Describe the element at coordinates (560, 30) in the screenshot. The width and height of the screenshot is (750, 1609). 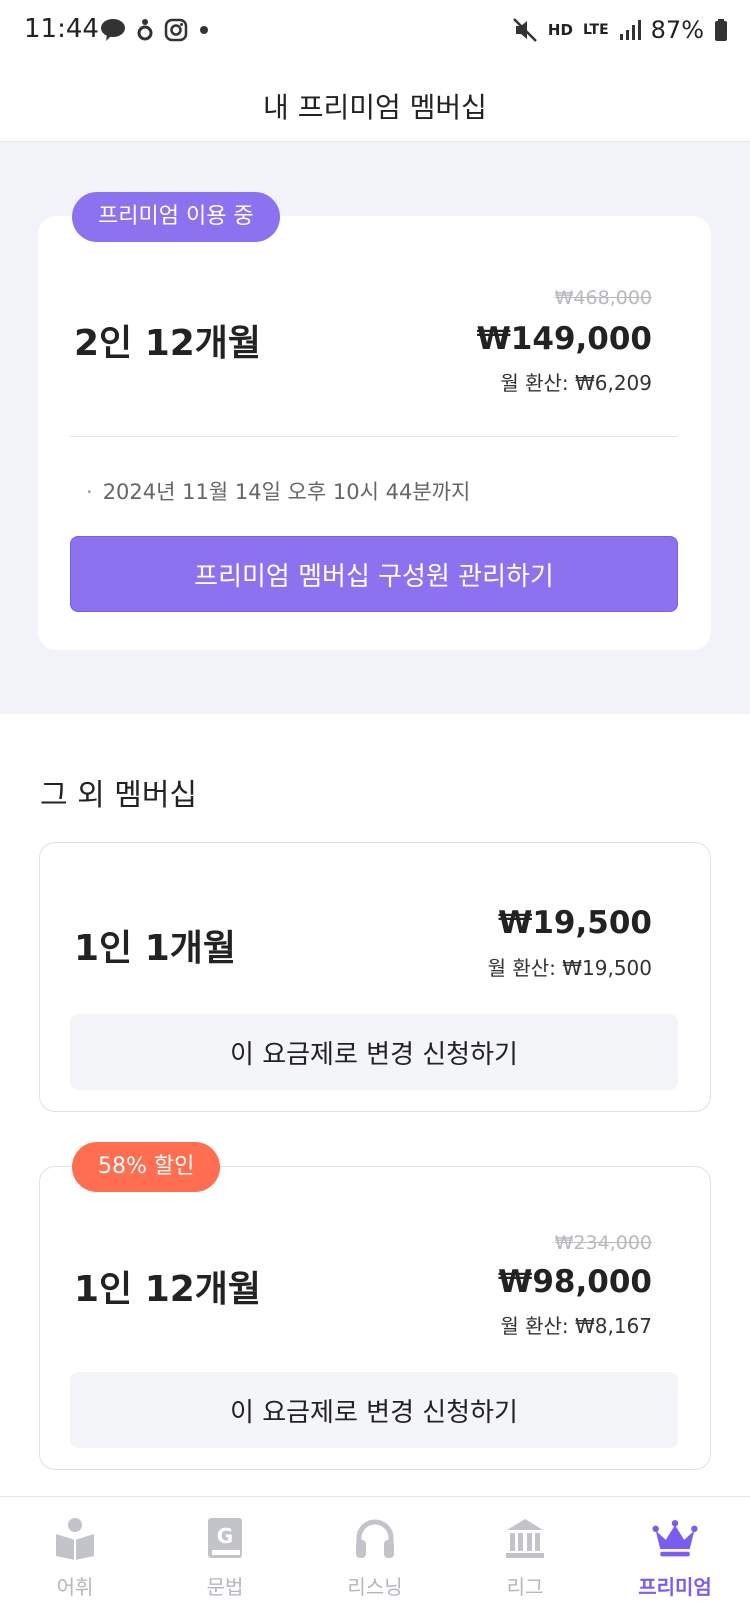
I see `hd-voice-label: HD` at that location.